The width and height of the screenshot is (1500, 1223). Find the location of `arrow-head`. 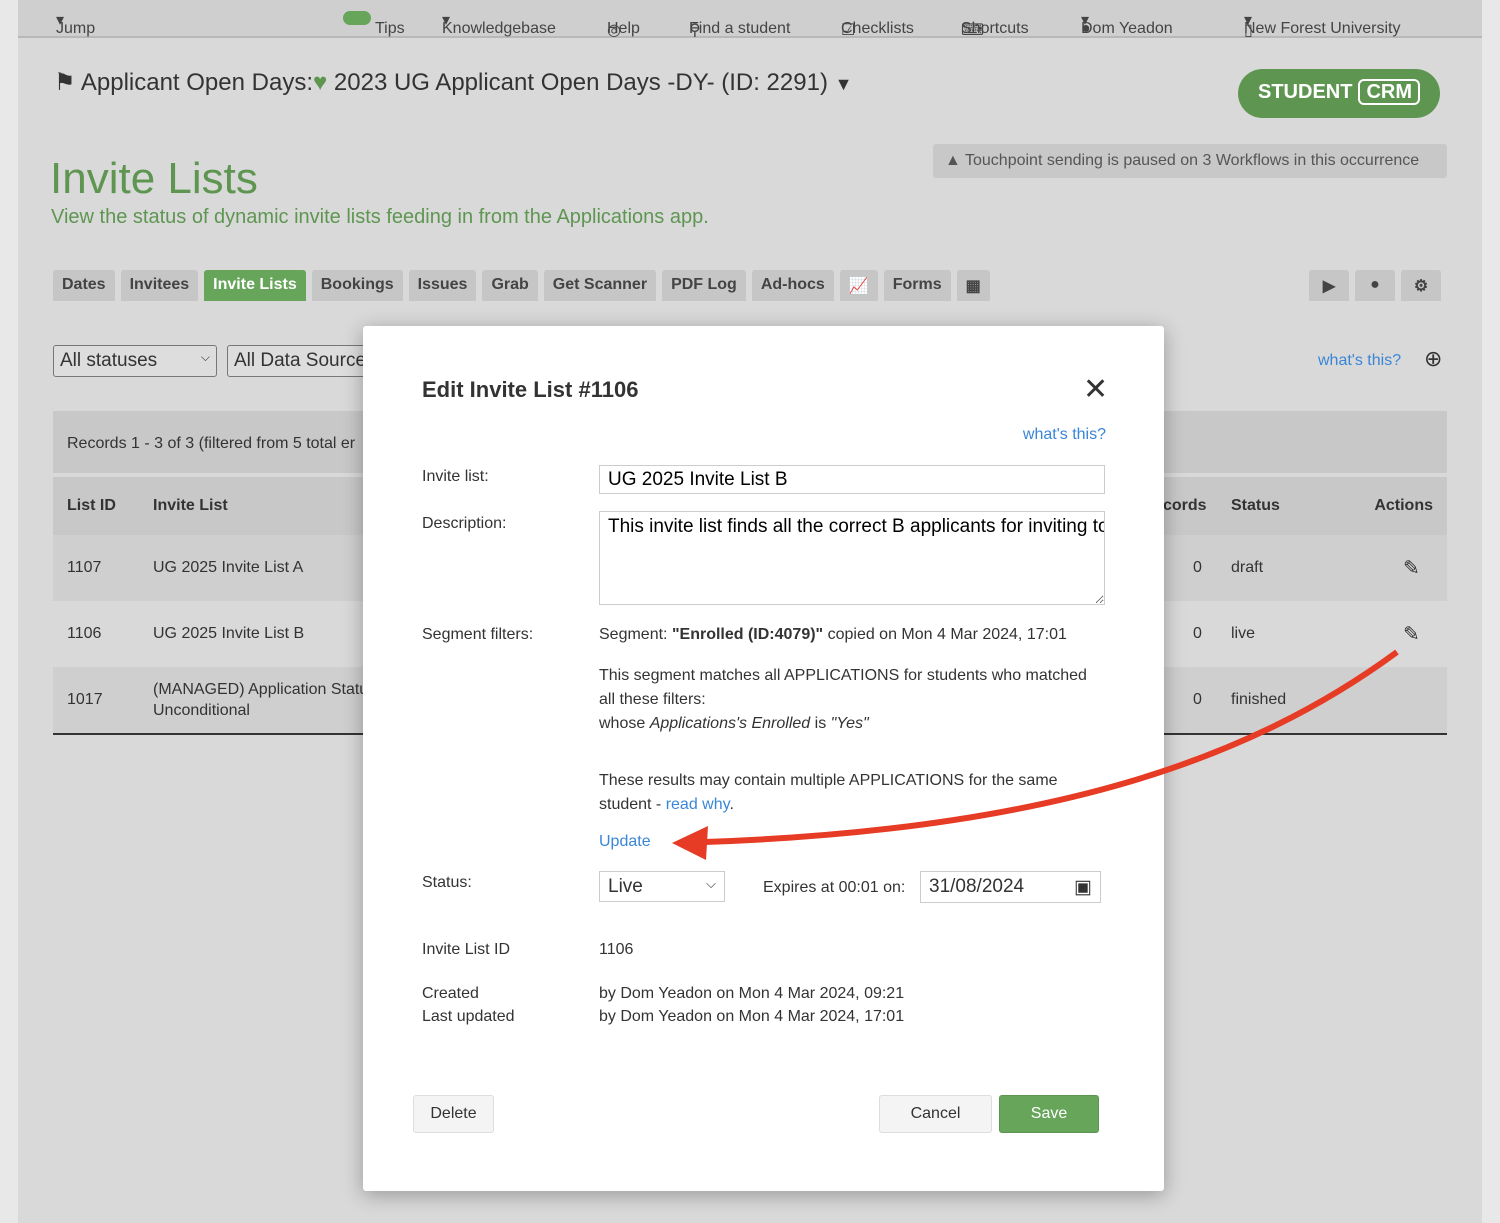

arrow-head is located at coordinates (690, 843).